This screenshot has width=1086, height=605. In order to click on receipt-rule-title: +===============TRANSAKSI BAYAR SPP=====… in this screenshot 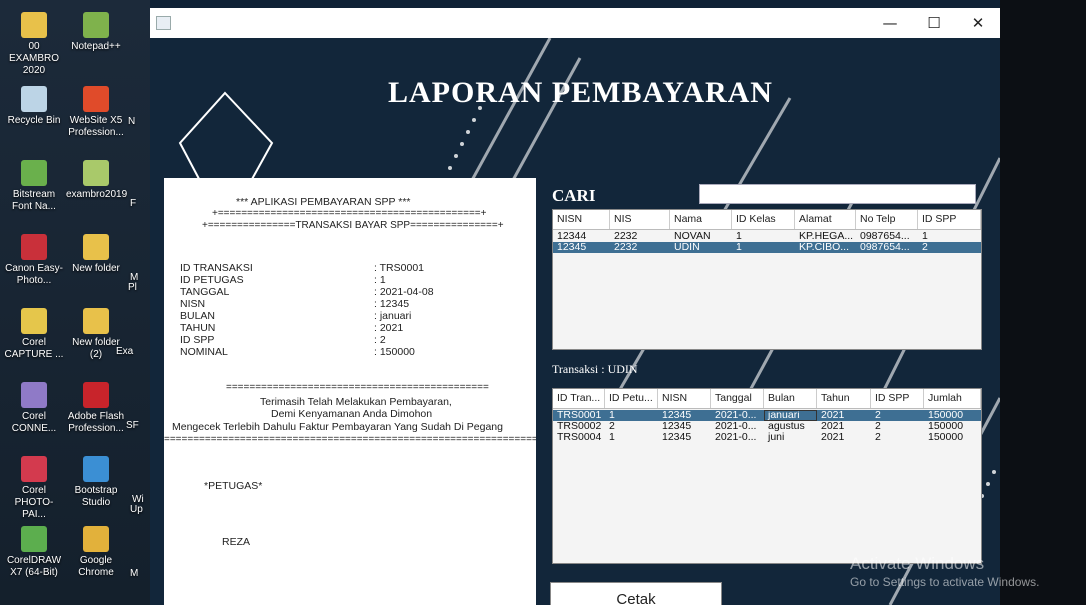, I will do `click(353, 225)`.